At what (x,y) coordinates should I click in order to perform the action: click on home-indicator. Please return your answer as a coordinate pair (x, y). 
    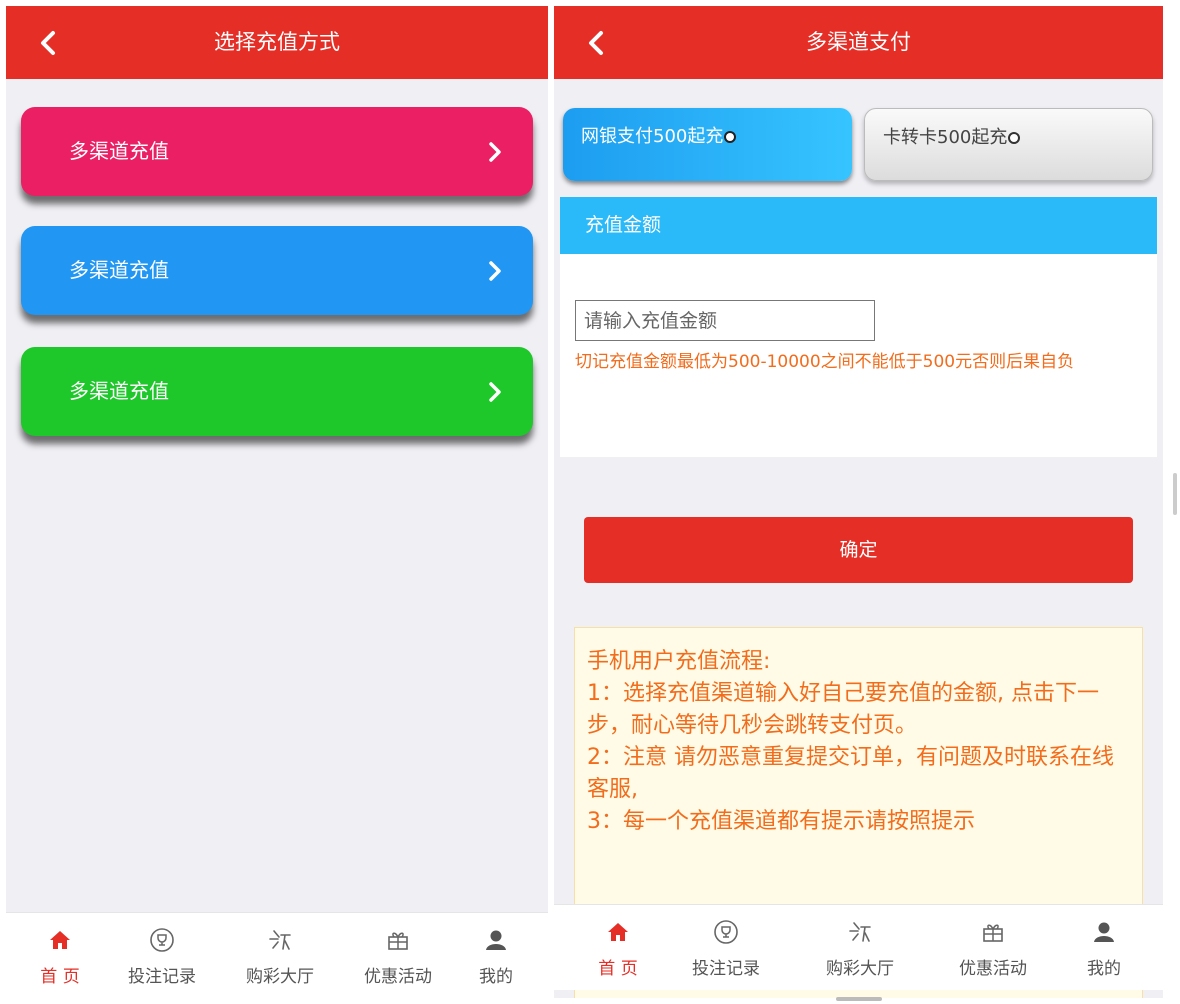
    Looking at the image, I should click on (859, 999).